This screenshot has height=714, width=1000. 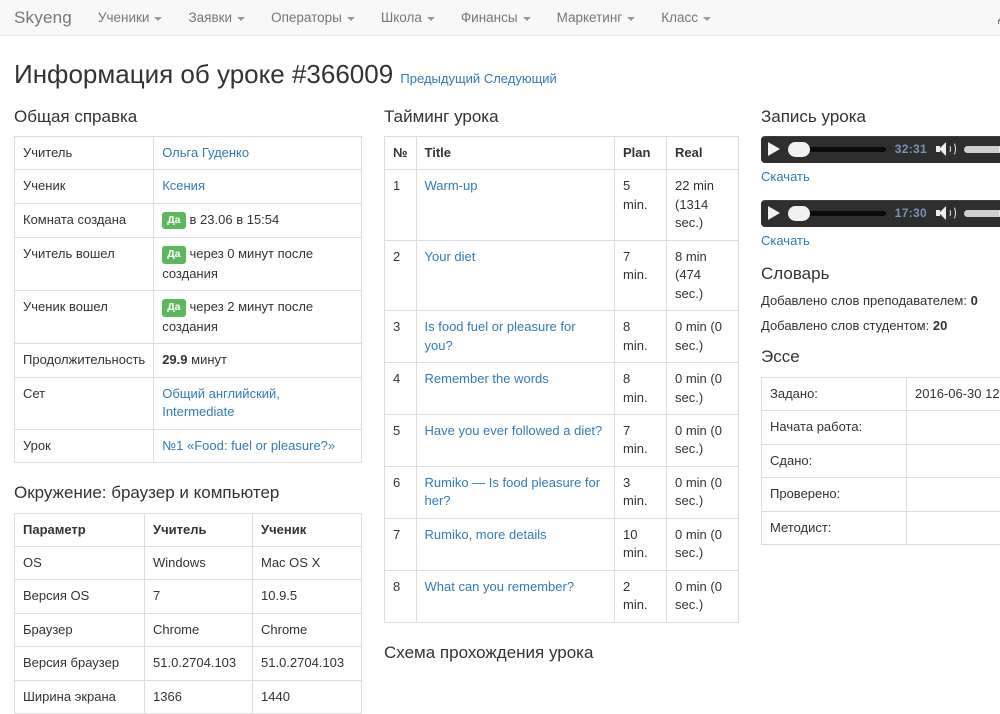 What do you see at coordinates (210, 17) in the screenshot?
I see `nav-item-label: Заявки` at bounding box center [210, 17].